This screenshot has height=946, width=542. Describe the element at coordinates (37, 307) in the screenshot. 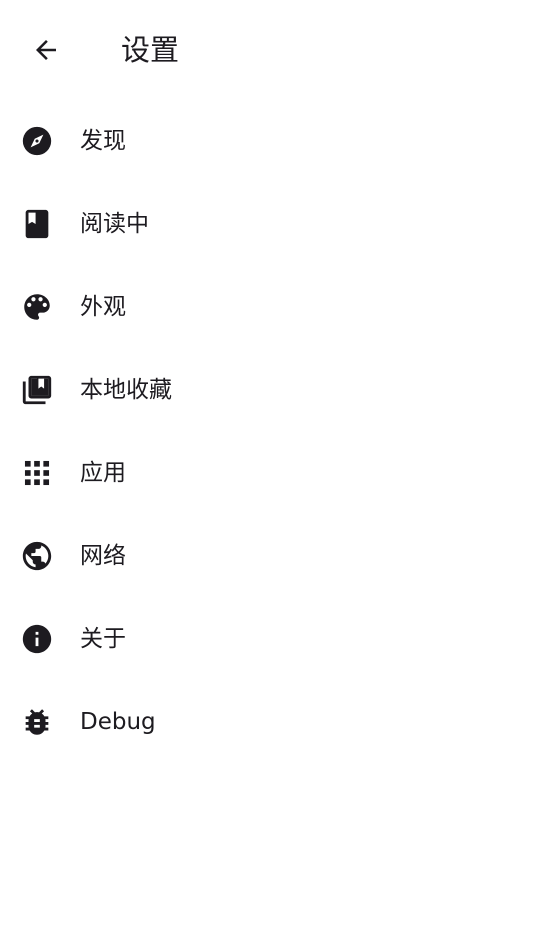

I see `palette-icon` at that location.